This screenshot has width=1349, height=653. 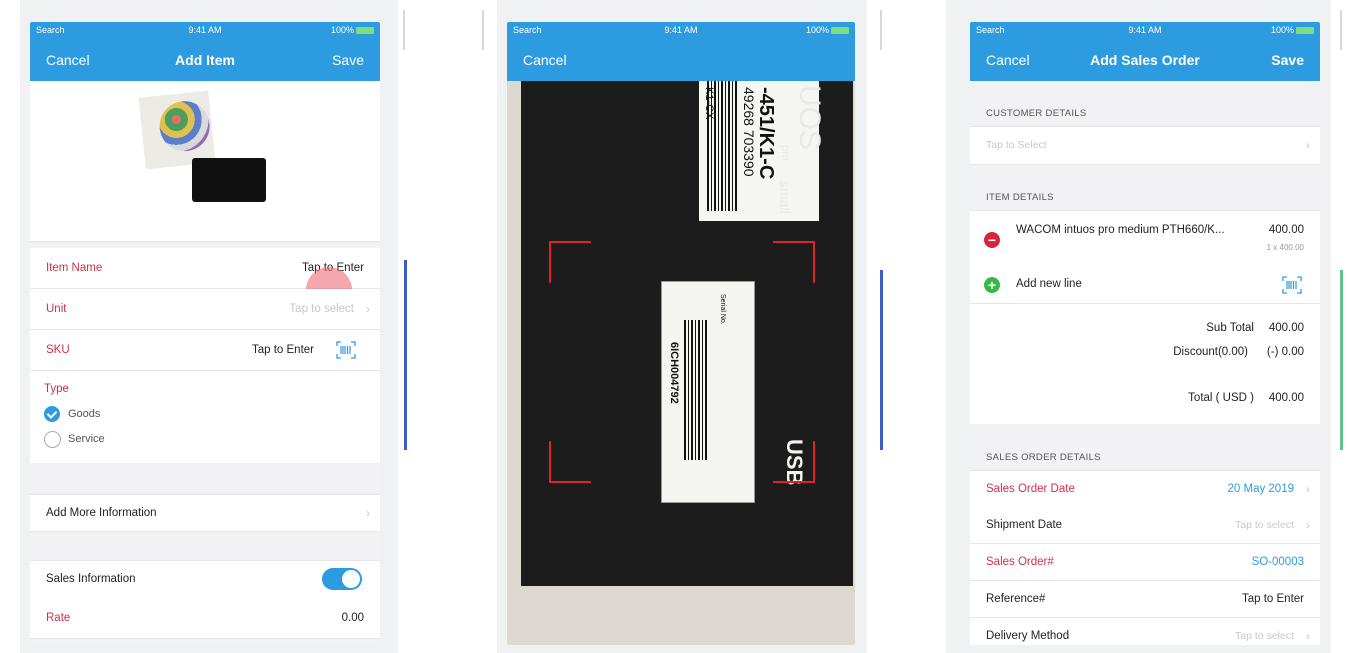 What do you see at coordinates (185, 126) in the screenshot?
I see `product-artwork` at bounding box center [185, 126].